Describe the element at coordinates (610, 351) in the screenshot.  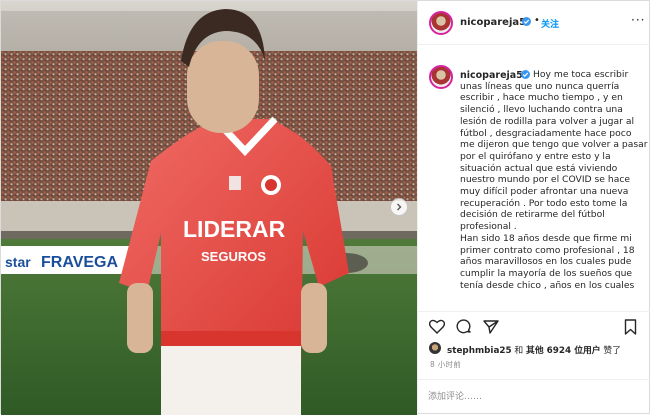
I see `likes-suffix: 赞了` at that location.